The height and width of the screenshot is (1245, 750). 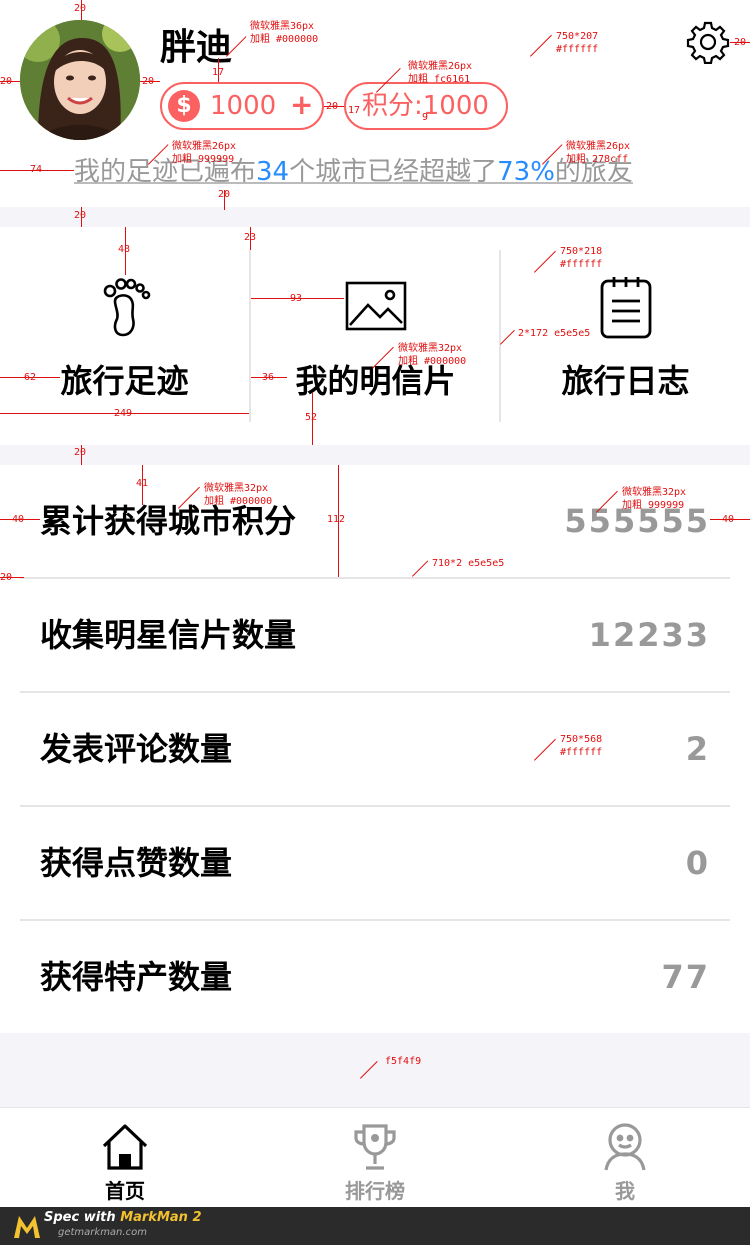 I want to click on feature-label: 我的明信片, so click(x=375, y=381).